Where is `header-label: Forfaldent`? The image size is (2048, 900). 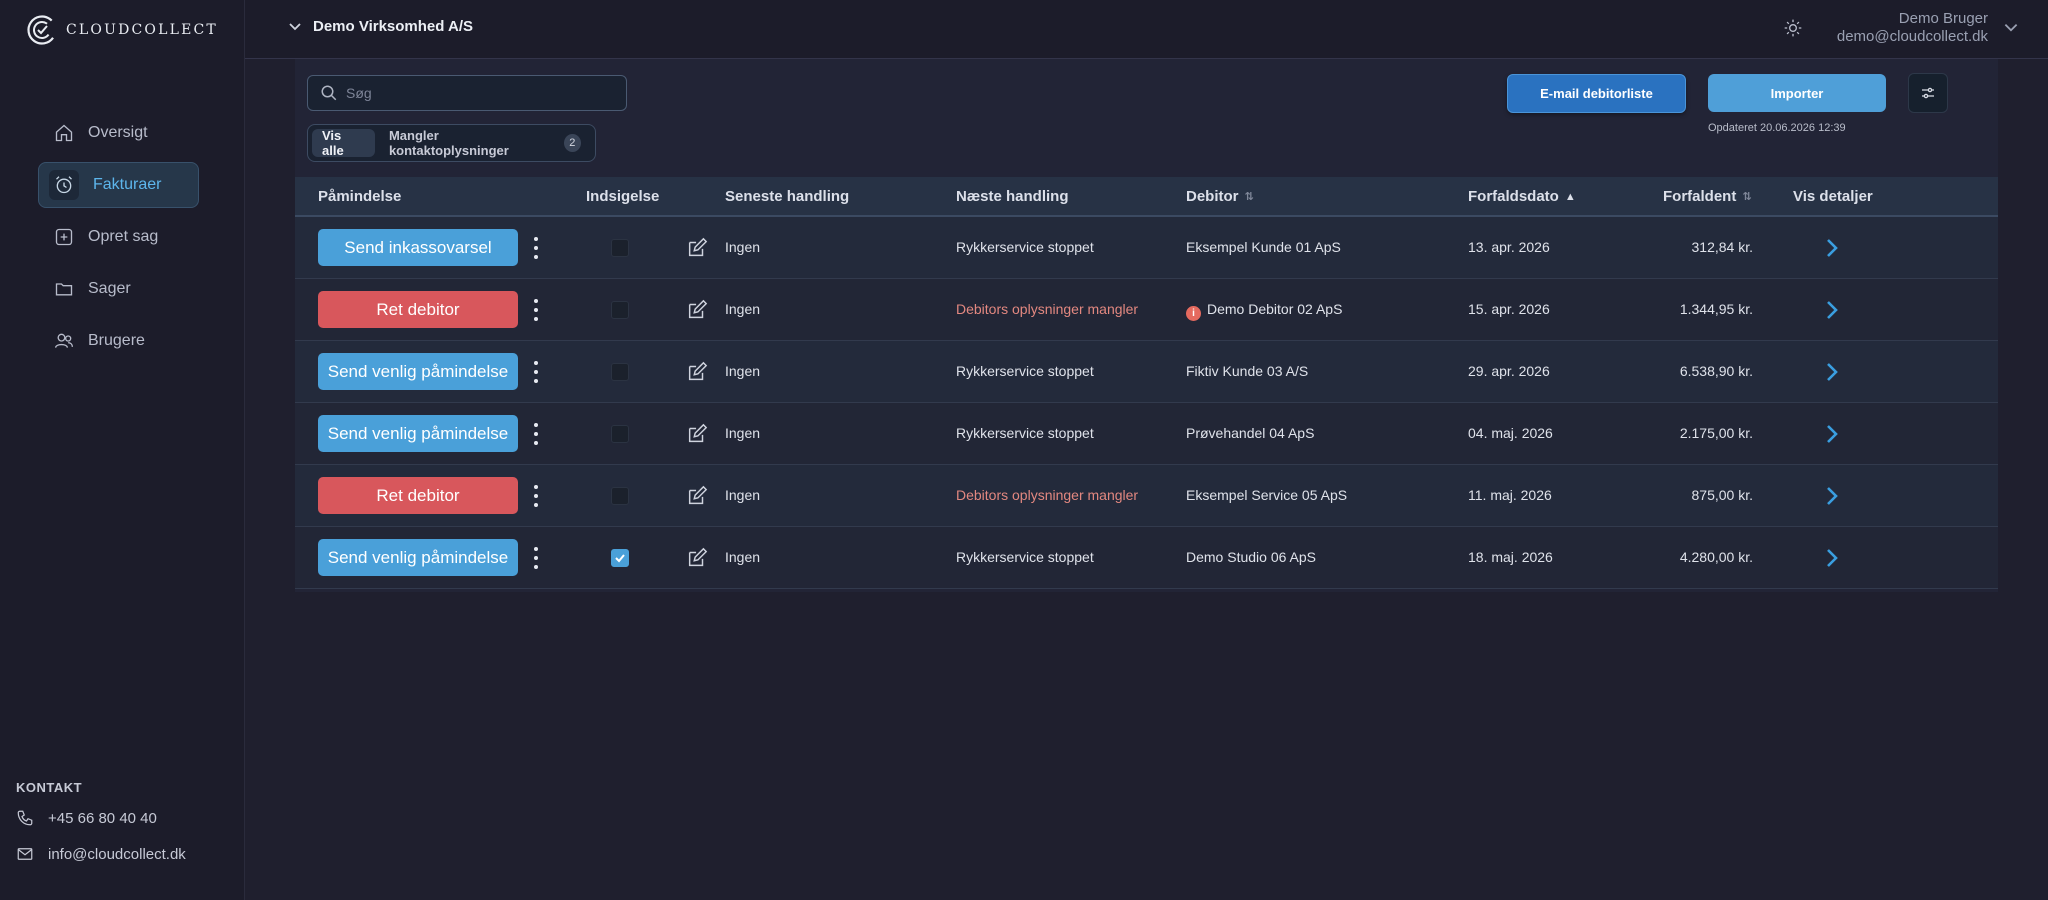 header-label: Forfaldent is located at coordinates (1700, 196).